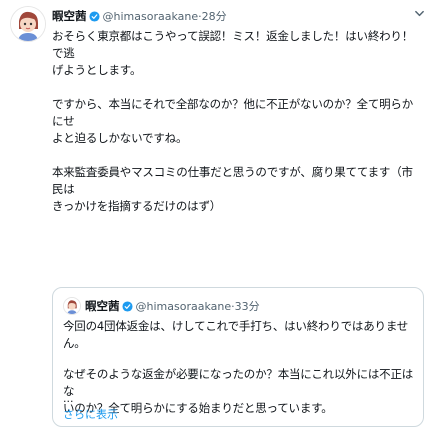  I want to click on avatar, so click(28, 24).